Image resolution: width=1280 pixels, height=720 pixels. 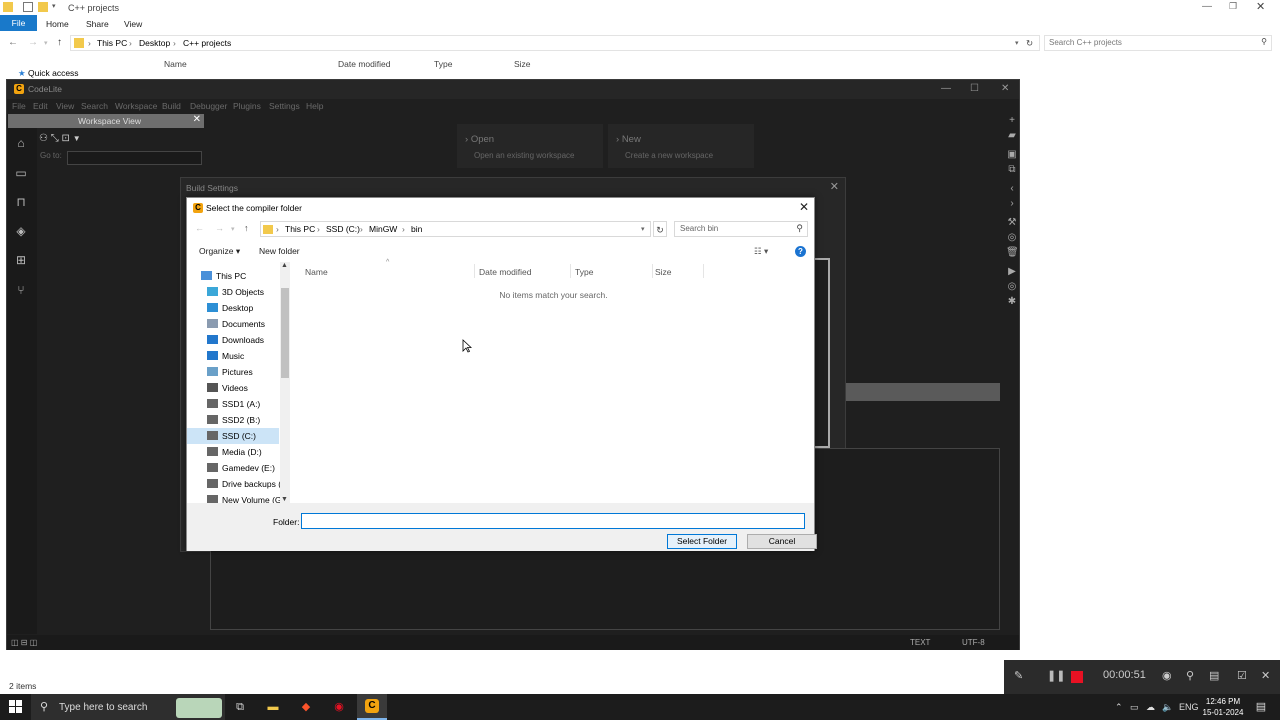 I want to click on clean-icon: 🗑, so click(x=1012, y=253).